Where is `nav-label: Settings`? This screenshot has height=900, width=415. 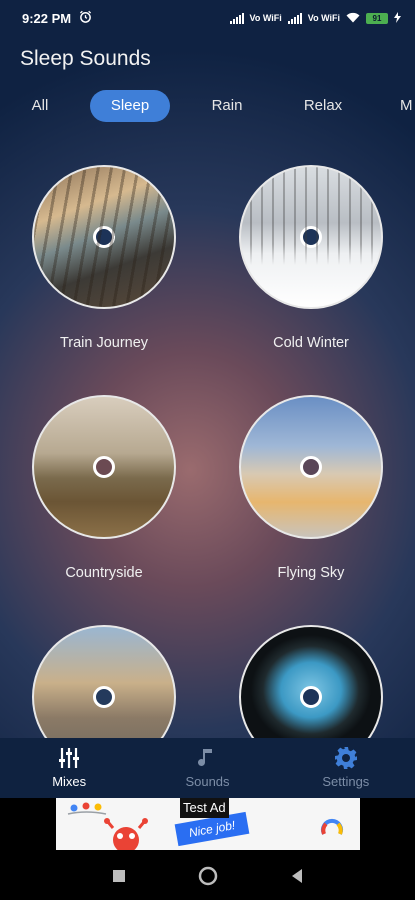 nav-label: Settings is located at coordinates (346, 781).